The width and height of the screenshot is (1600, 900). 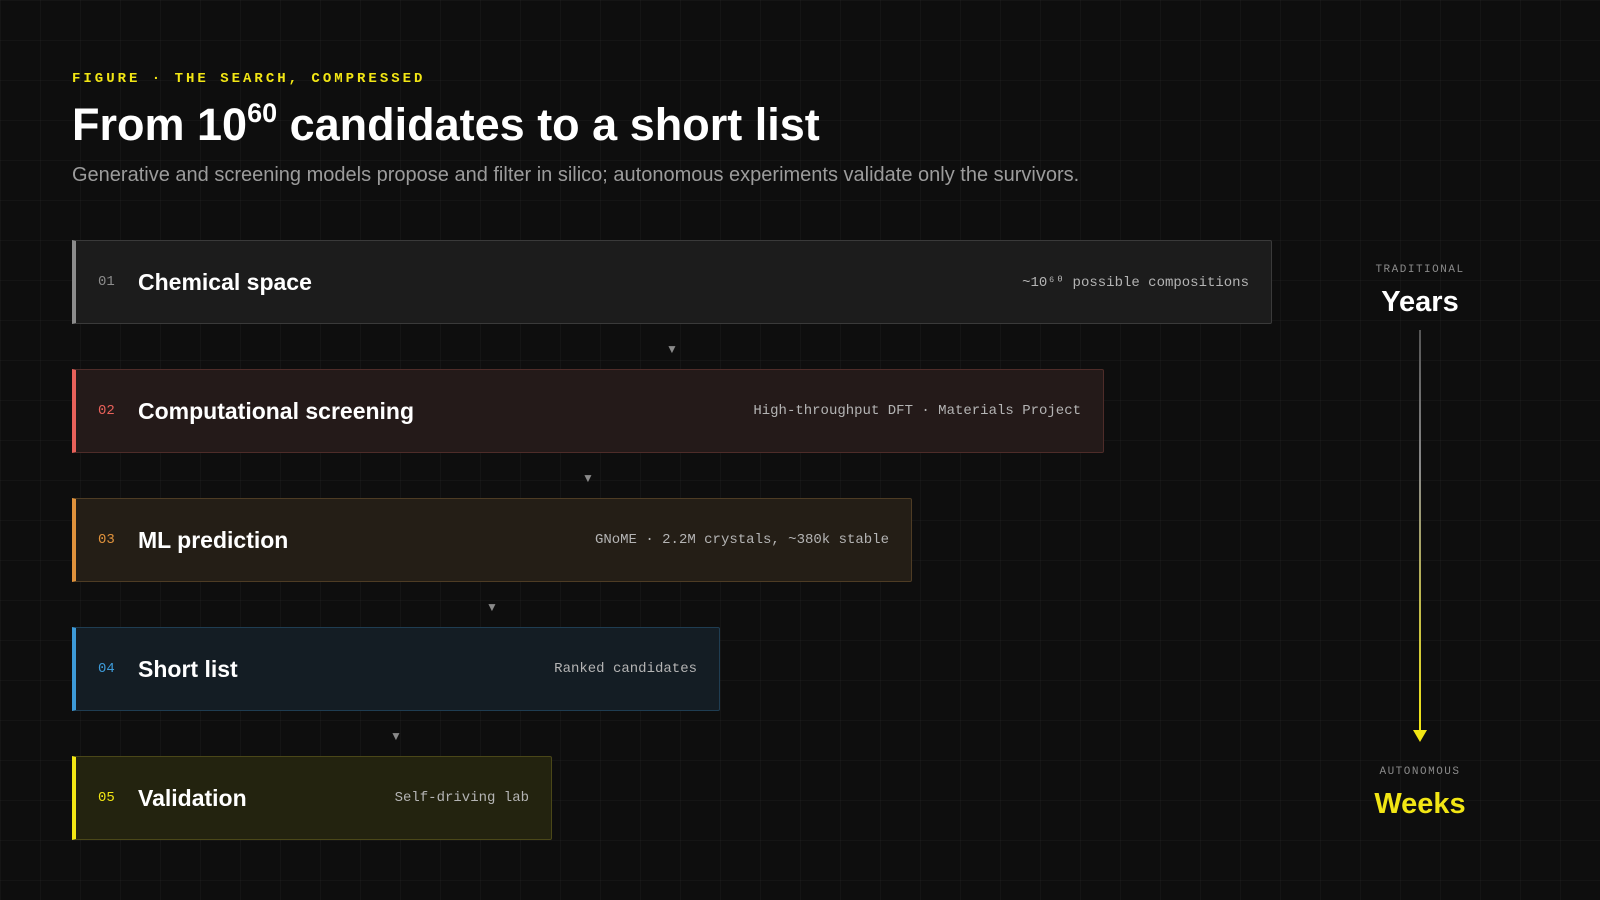 I want to click on timeline-bottom-label: AUTONOMOUS, so click(x=1420, y=772).